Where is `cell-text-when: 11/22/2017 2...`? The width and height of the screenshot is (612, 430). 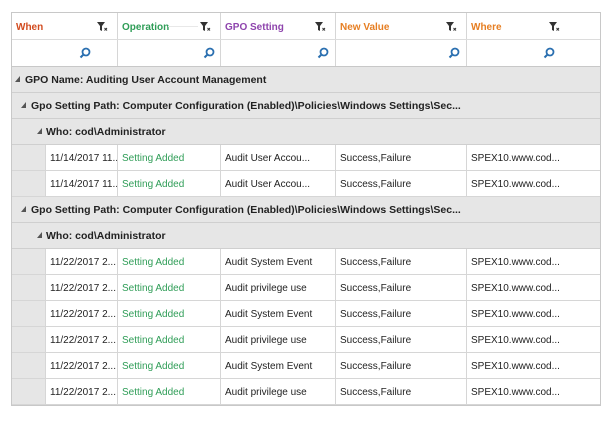
cell-text-when: 11/22/2017 2... is located at coordinates (83, 340).